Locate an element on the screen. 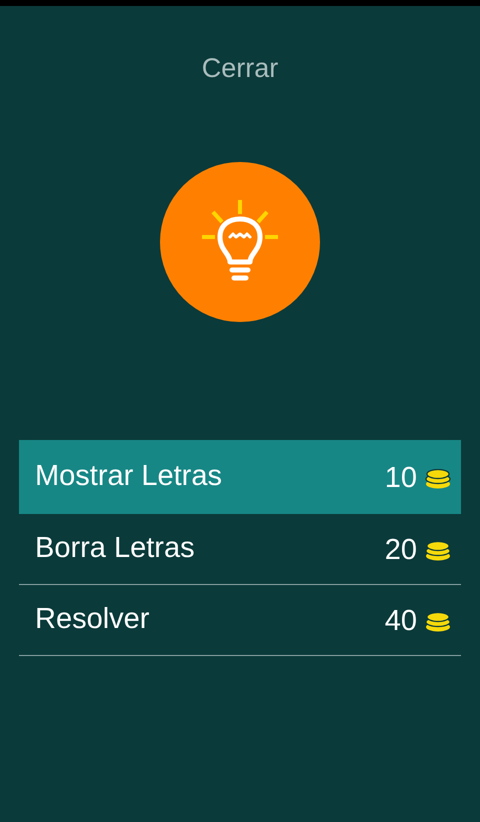  hint-option: Borra Letras 20 is located at coordinates (240, 549).